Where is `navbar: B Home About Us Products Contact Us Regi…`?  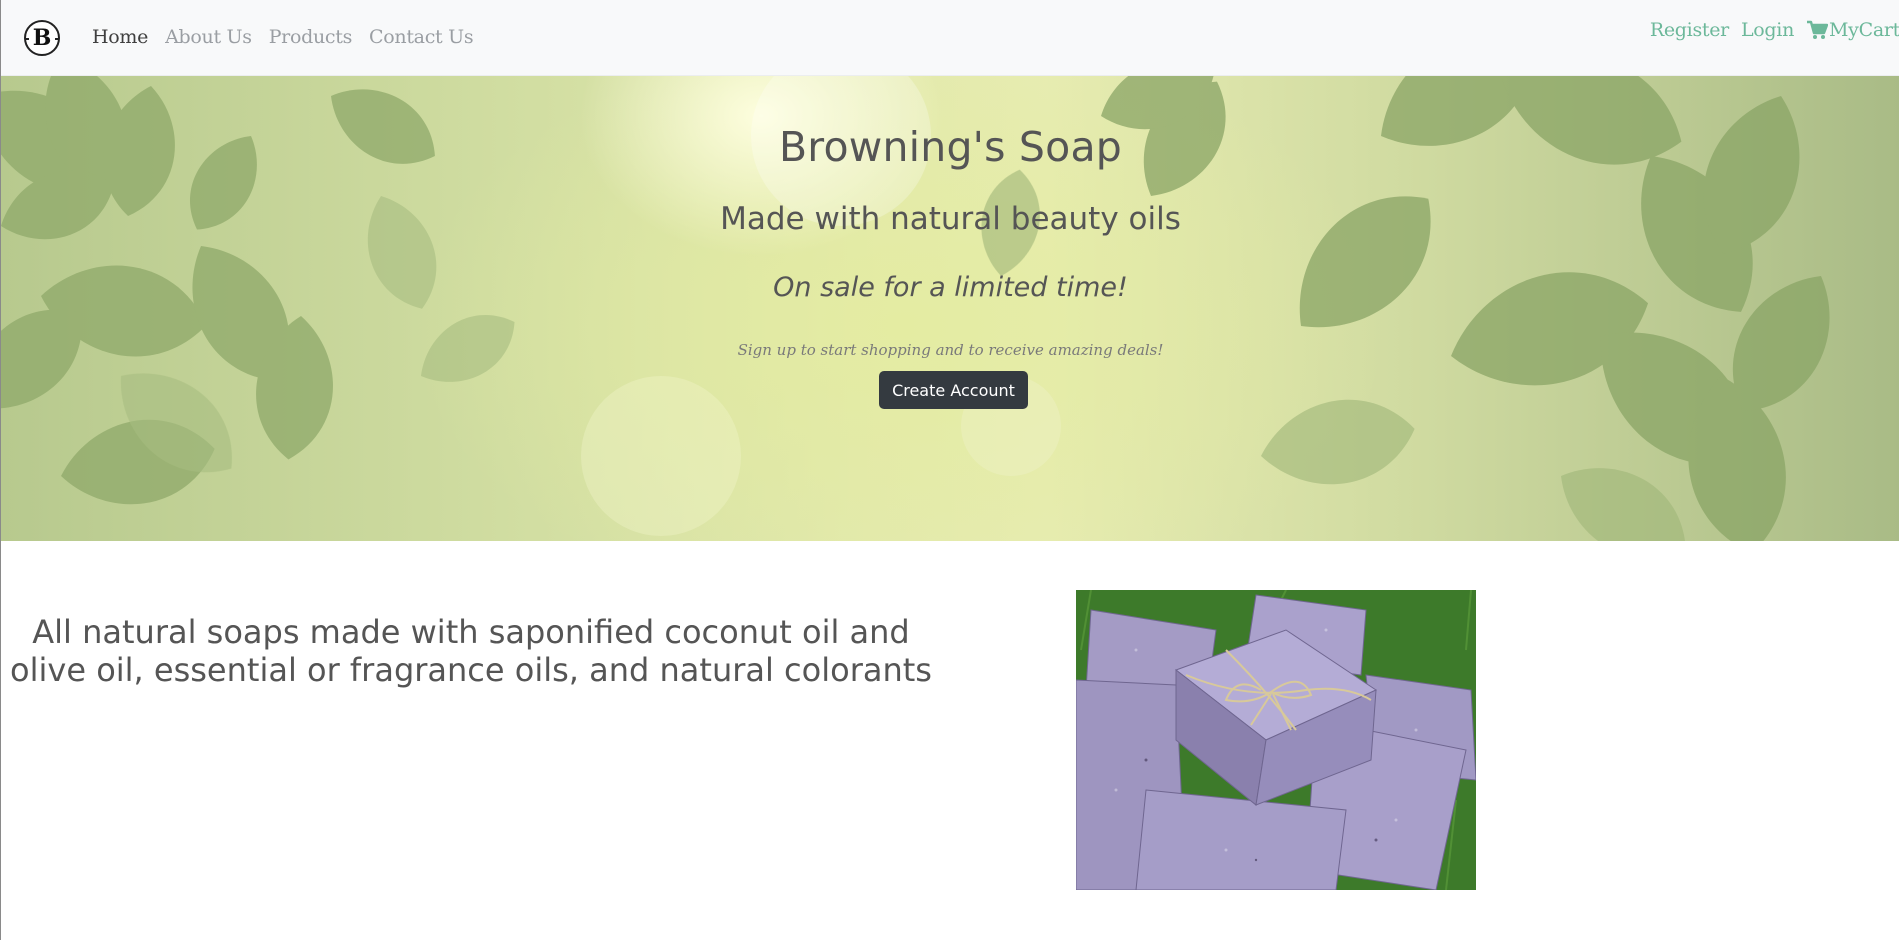 navbar: B Home About Us Products Contact Us Regi… is located at coordinates (950, 38).